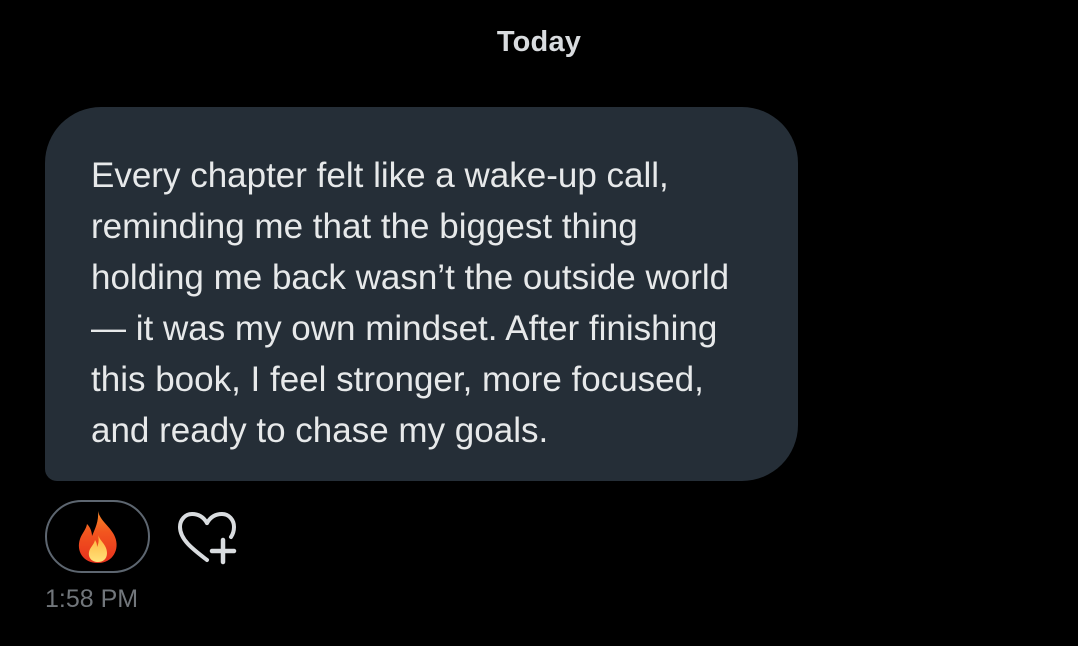 This screenshot has width=1078, height=646. I want to click on message-timestamp: 1:58 PM, so click(92, 599).